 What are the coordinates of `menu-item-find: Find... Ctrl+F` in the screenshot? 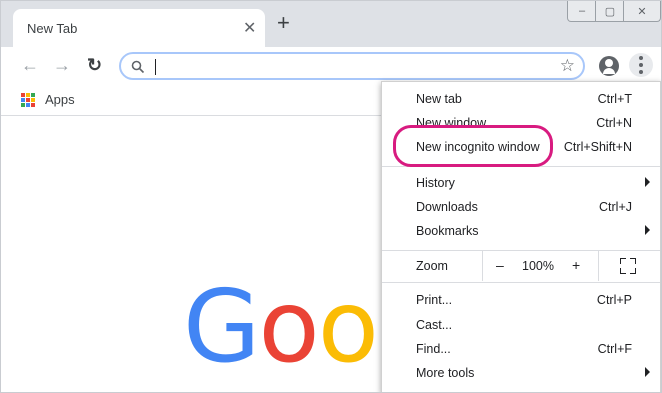 It's located at (521, 350).